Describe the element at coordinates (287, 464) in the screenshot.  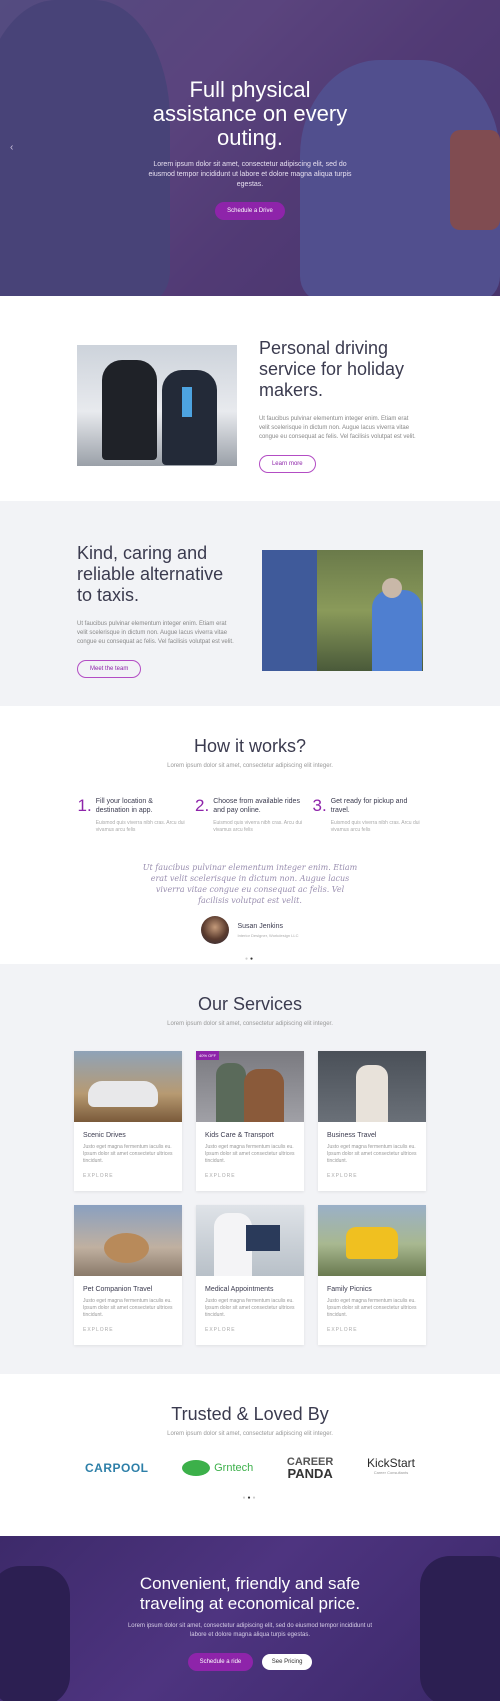
I see `learn-more-button: Learn more` at that location.